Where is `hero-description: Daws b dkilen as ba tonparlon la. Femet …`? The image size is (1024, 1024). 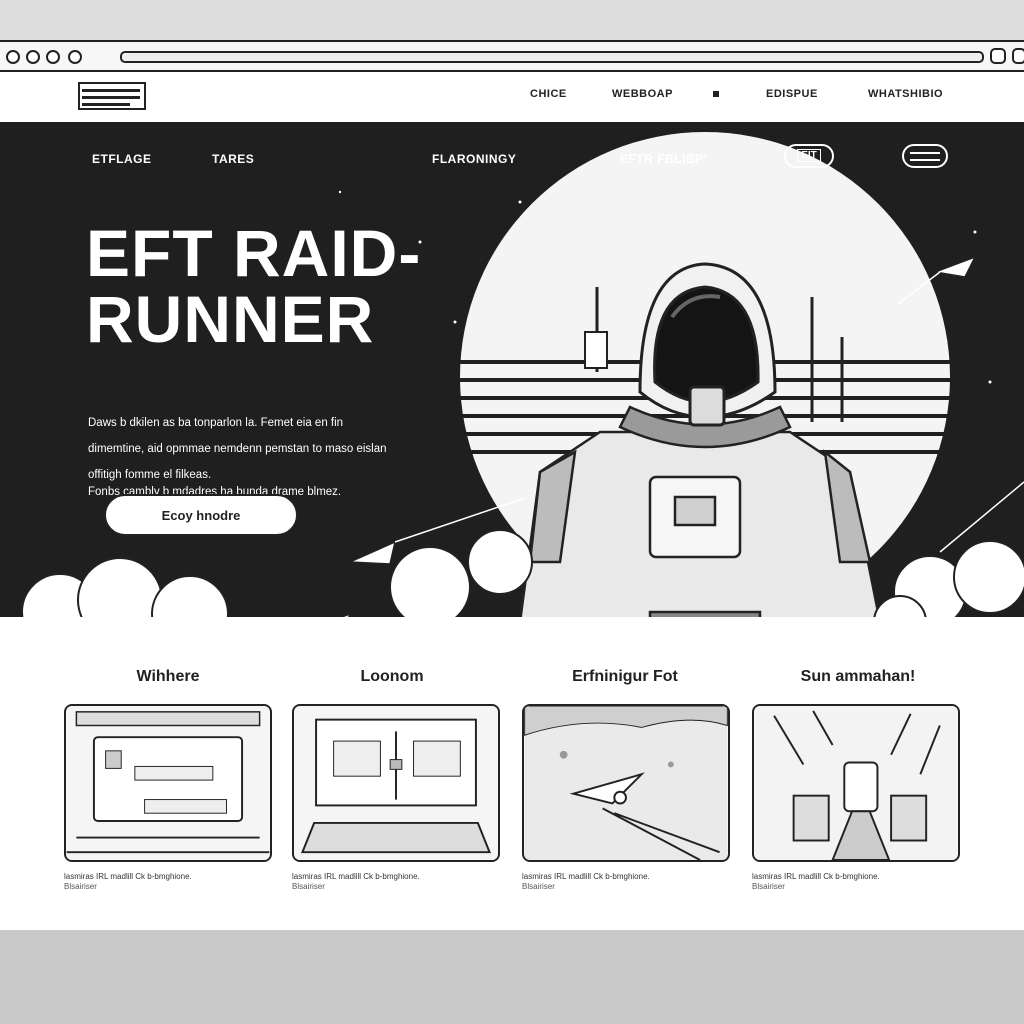
hero-description: Daws b dkilen as ba tonparlon la. Femet … is located at coordinates (237, 449).